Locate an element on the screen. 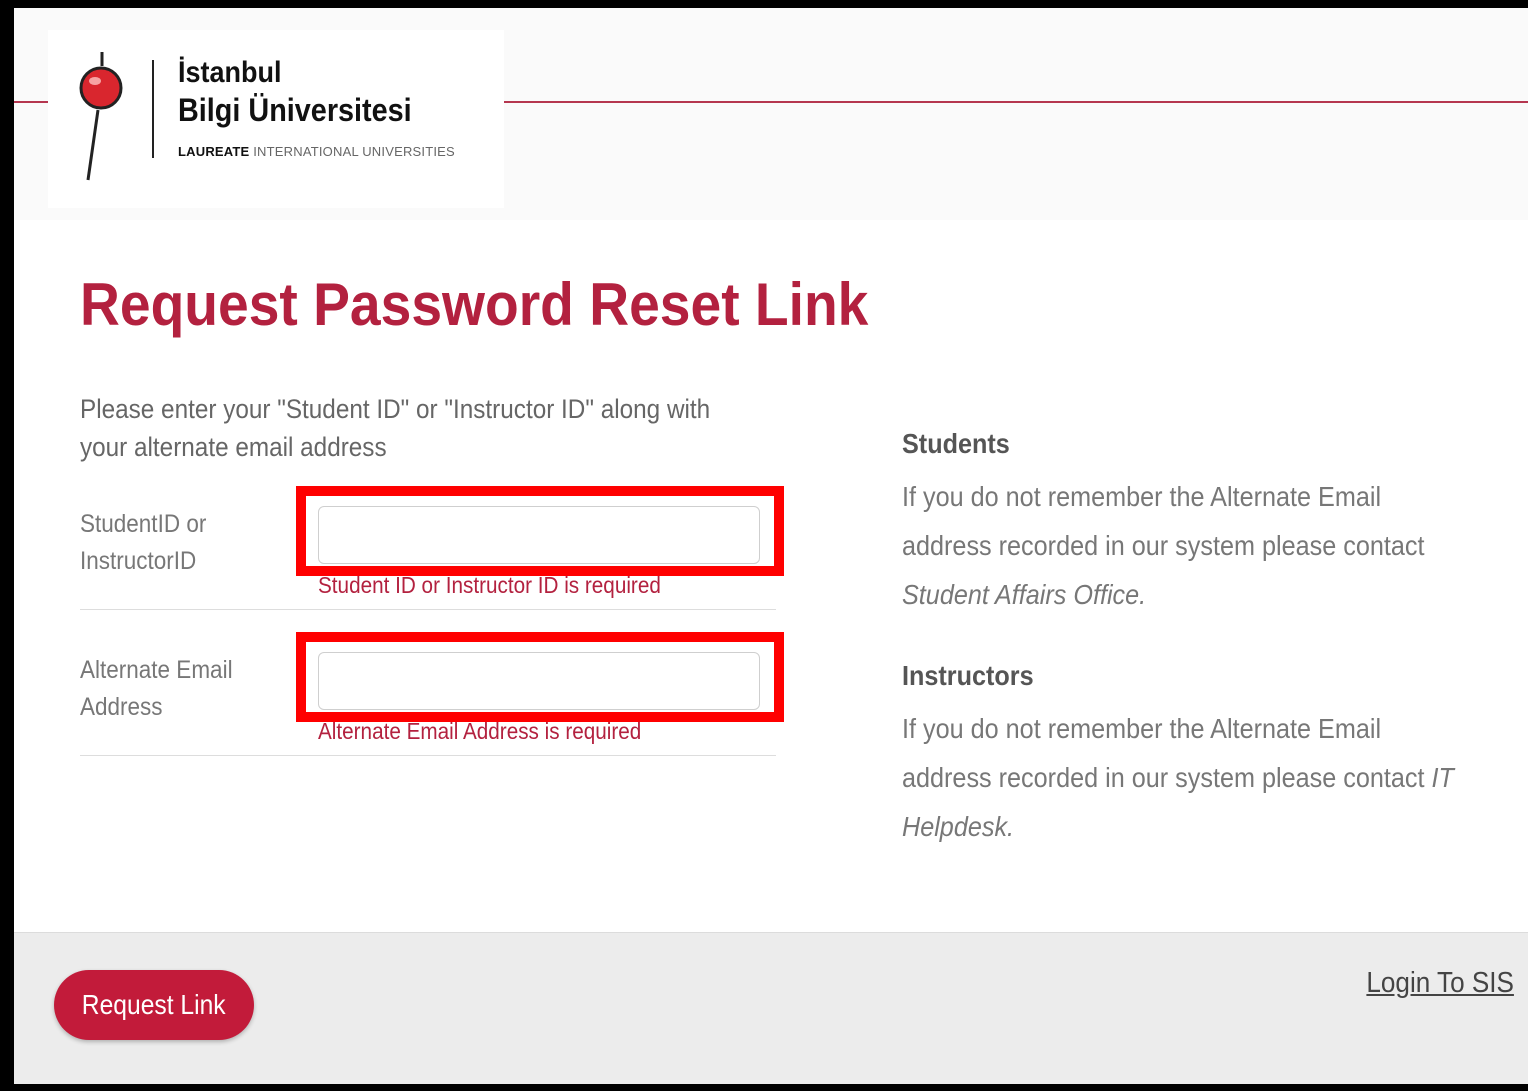  request-link-label: Request Link is located at coordinates (154, 1004).